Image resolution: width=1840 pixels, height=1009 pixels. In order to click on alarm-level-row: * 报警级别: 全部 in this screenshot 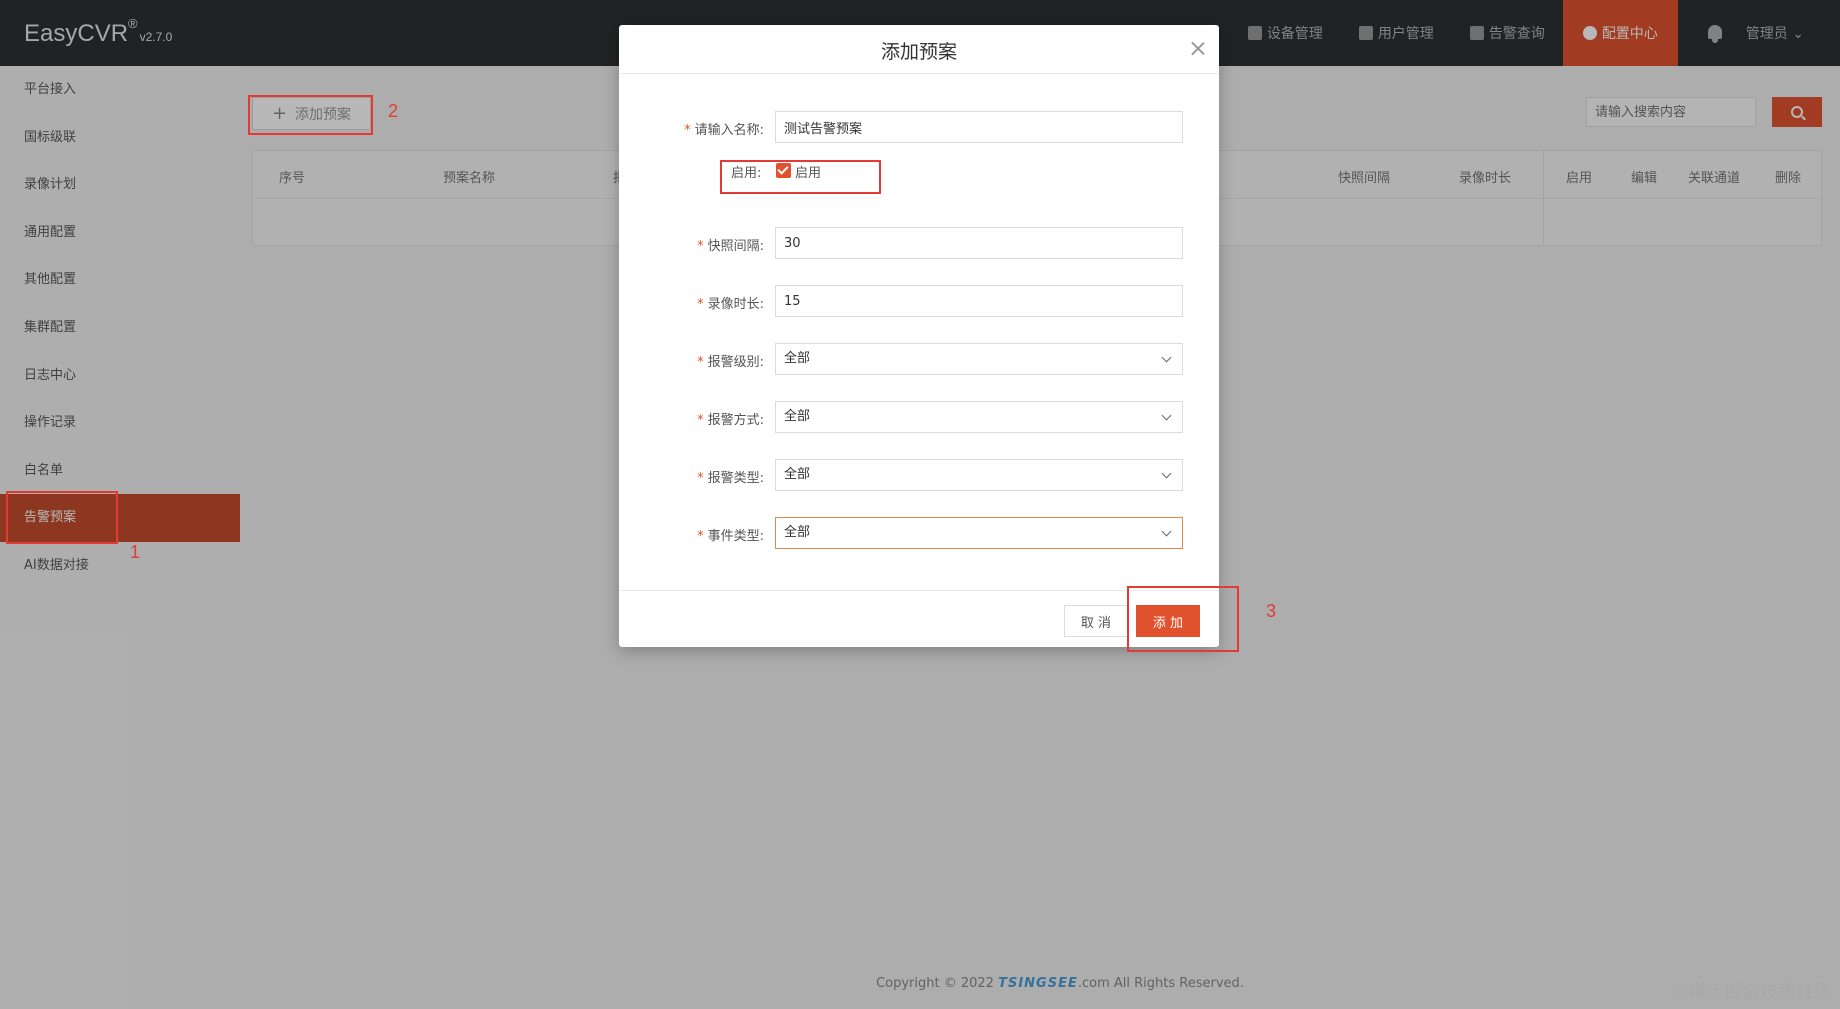, I will do `click(919, 359)`.